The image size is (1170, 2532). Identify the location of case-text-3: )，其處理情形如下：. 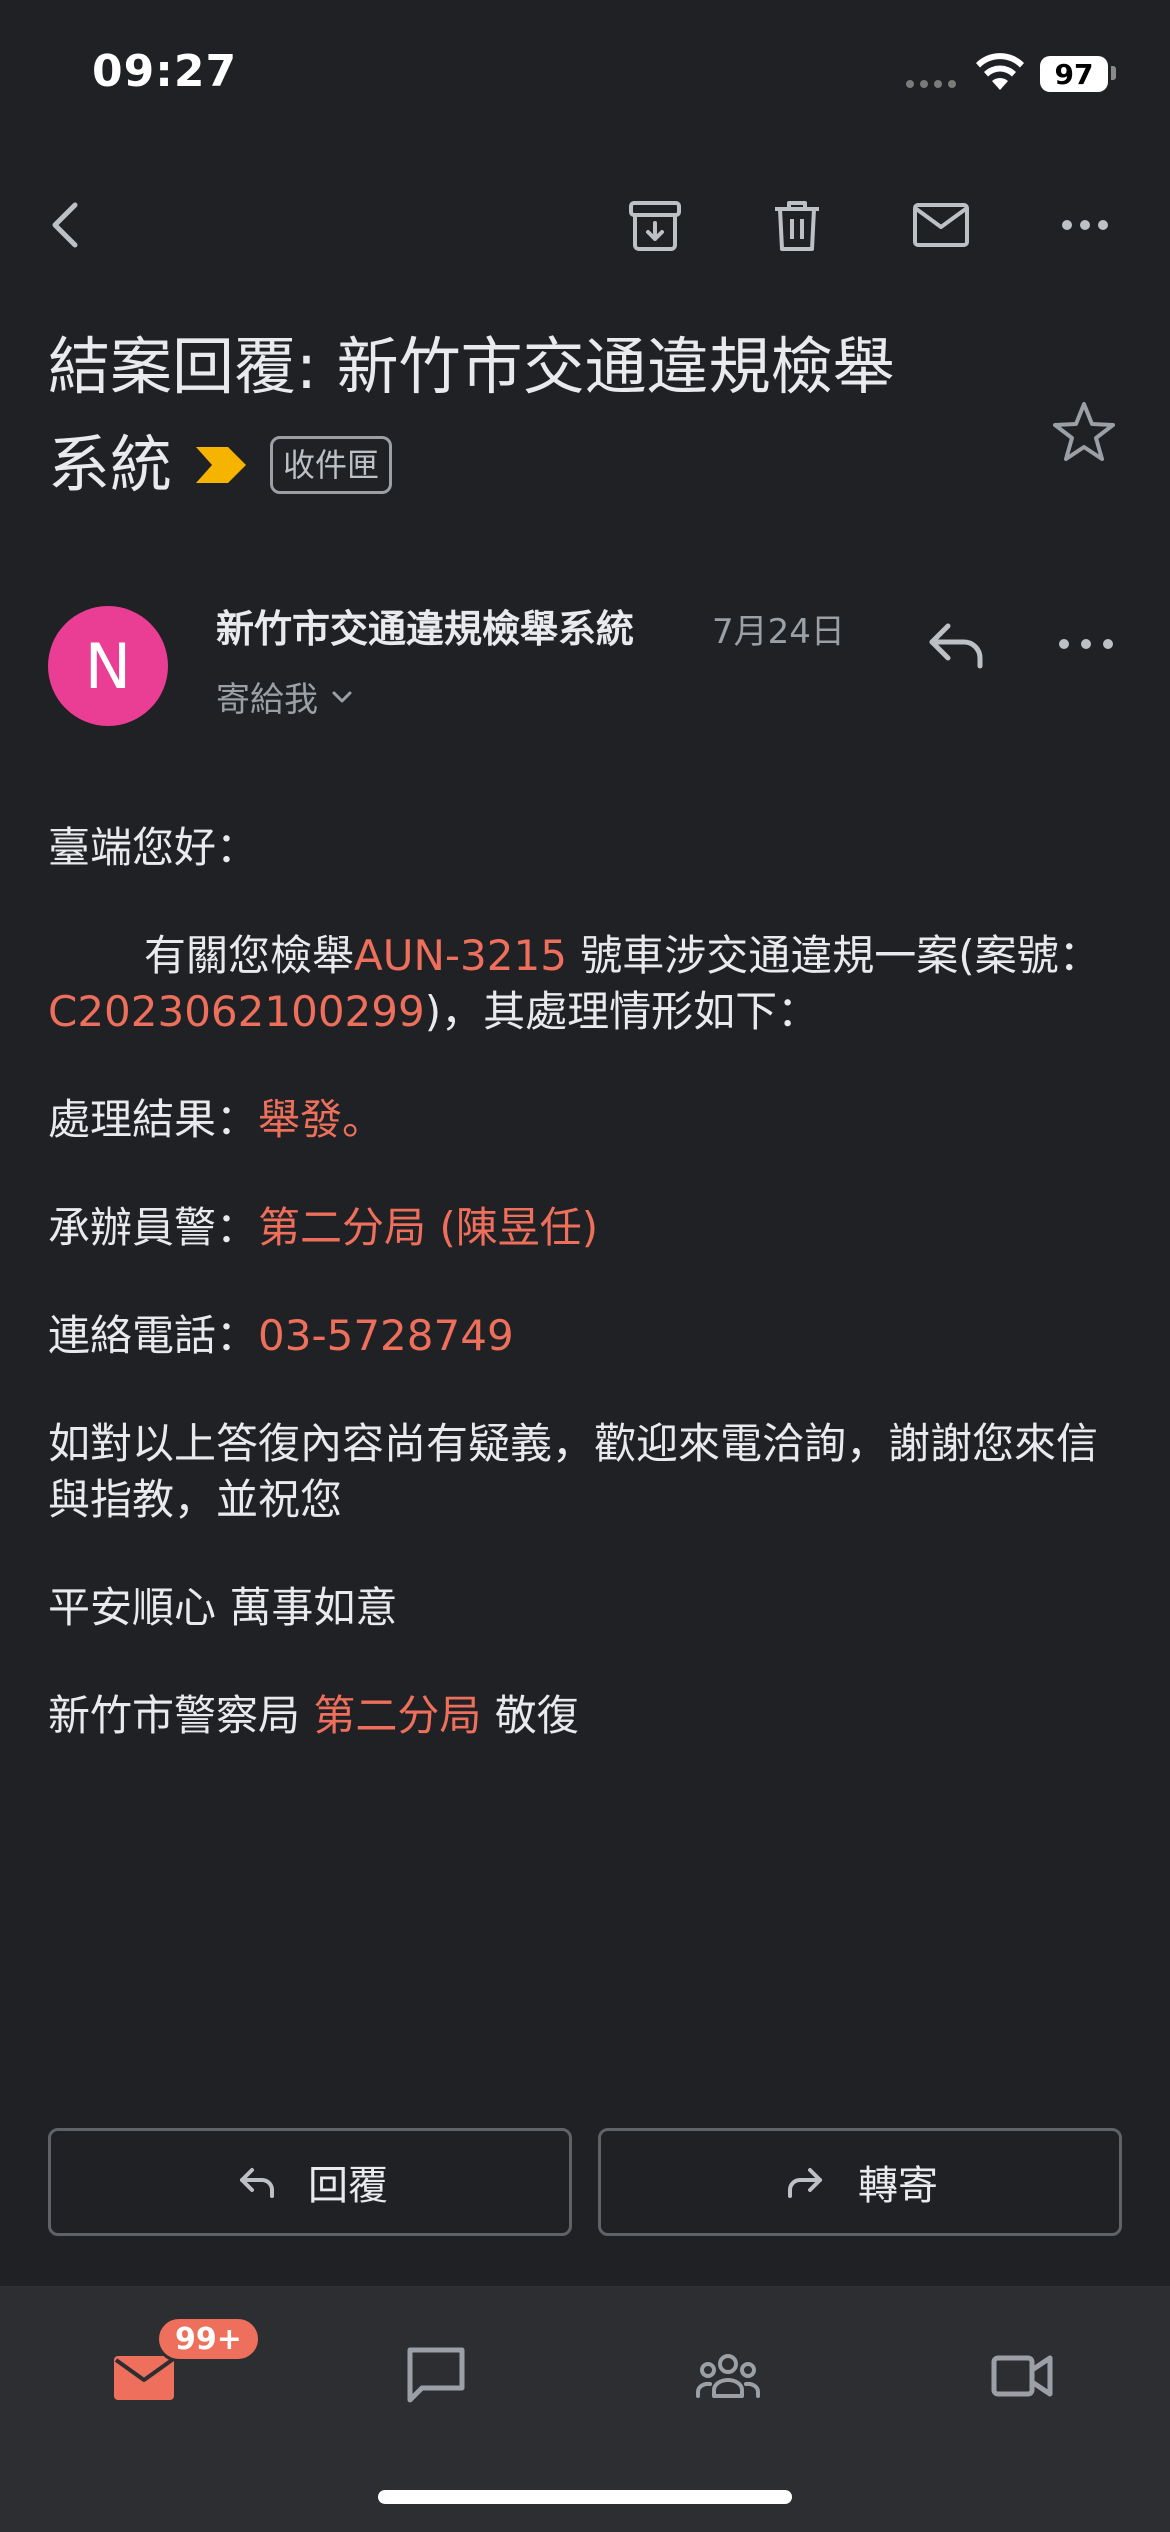
(622, 1011).